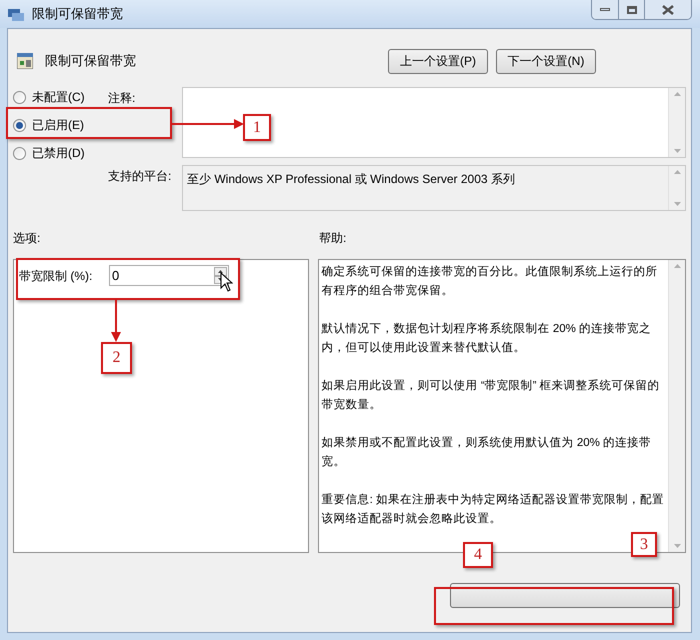 The width and height of the screenshot is (700, 640). Describe the element at coordinates (438, 61) in the screenshot. I see `nav-button: 上一个设置(P)` at that location.